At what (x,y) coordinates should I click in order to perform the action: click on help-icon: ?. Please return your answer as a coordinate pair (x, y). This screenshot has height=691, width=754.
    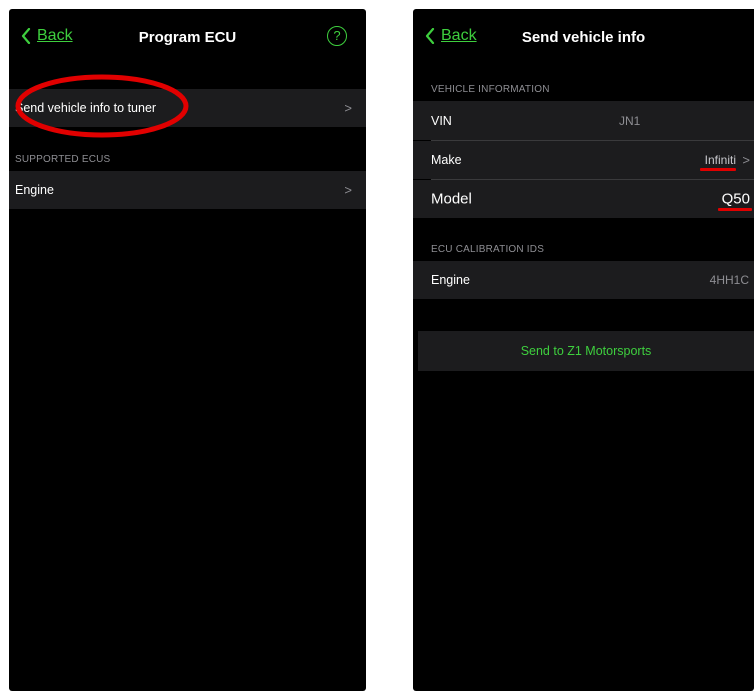
    Looking at the image, I should click on (337, 36).